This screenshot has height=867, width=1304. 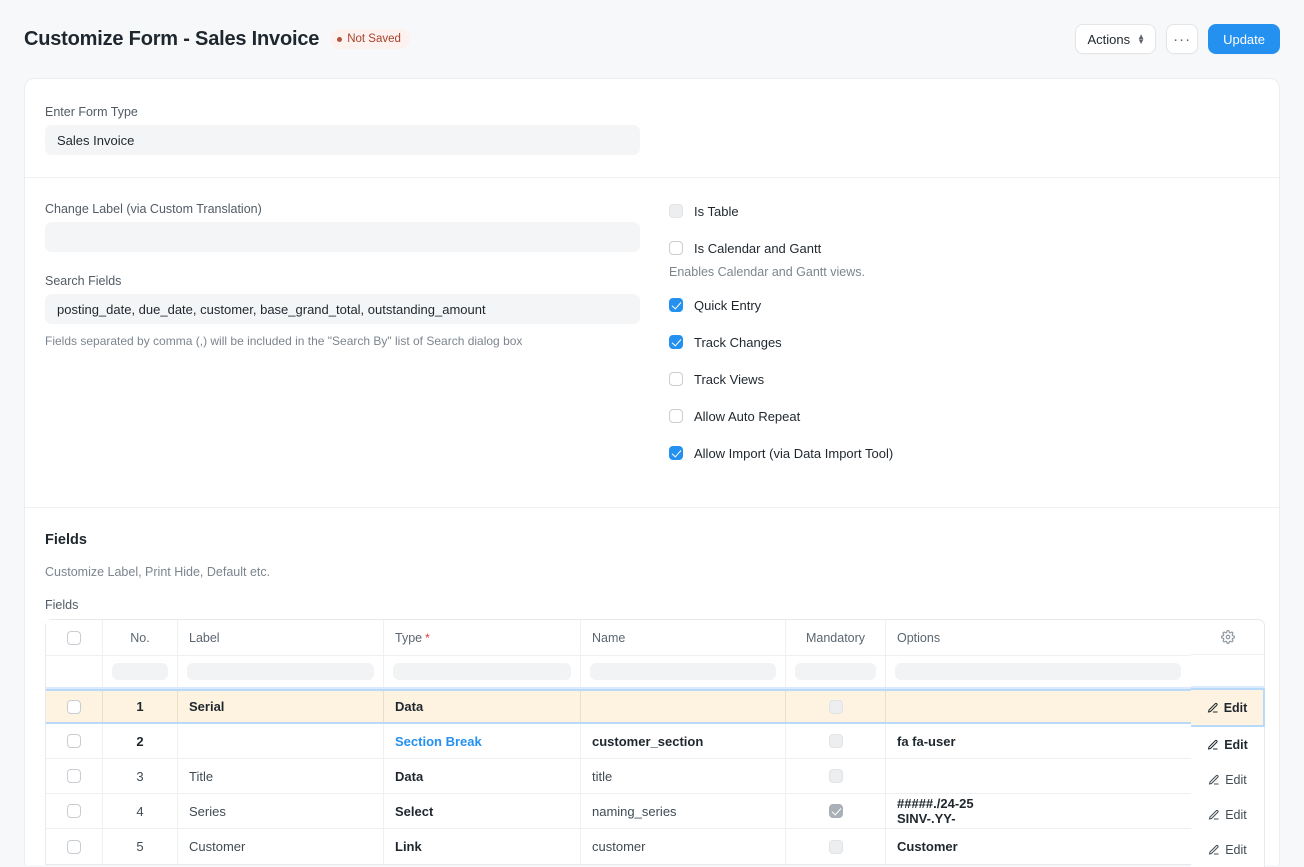 I want to click on grid-filter-mandatory, so click(x=836, y=671).